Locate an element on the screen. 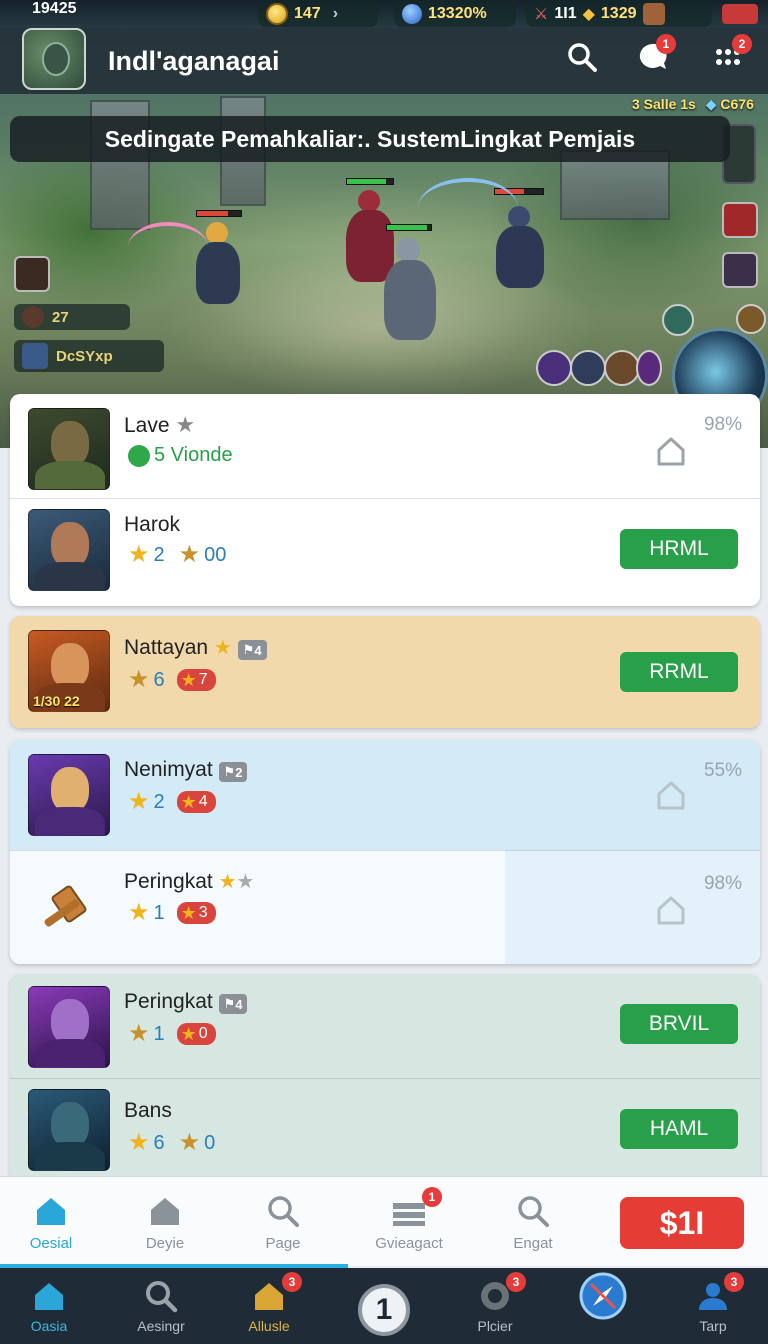 The width and height of the screenshot is (768, 1344). center-play-button: 1 is located at coordinates (384, 1310).